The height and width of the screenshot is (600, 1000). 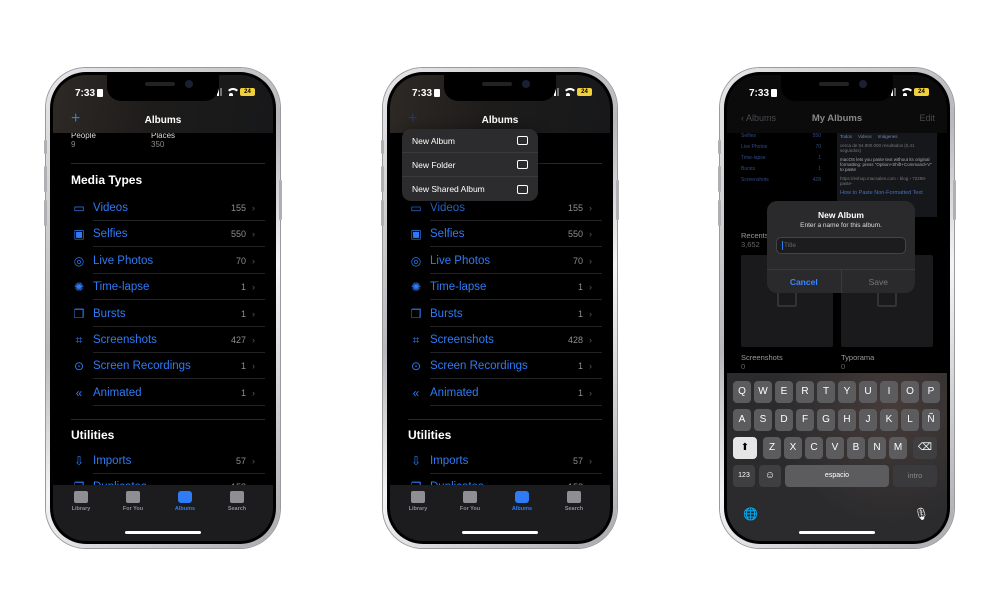 What do you see at coordinates (79, 208) in the screenshot?
I see `video-icon: ▭` at bounding box center [79, 208].